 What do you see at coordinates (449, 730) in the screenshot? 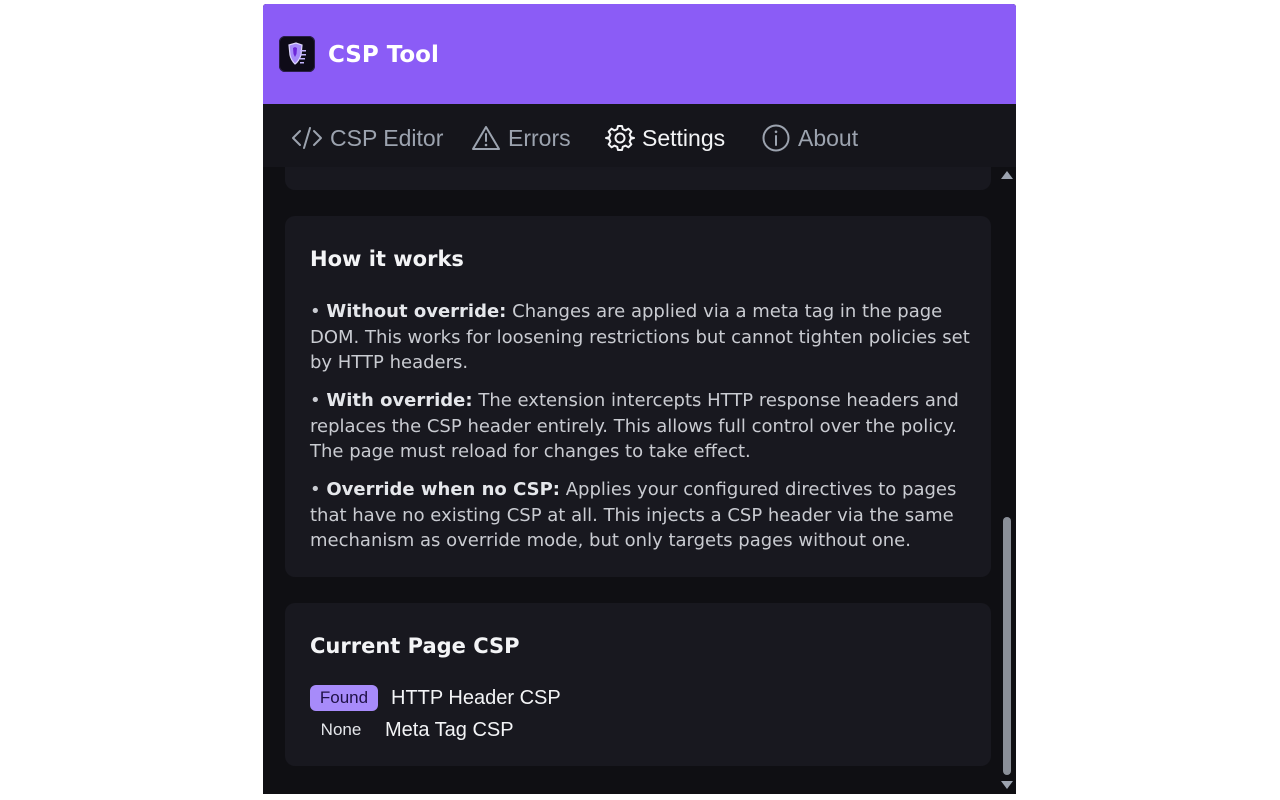
I see `meta-tag-csp-label: Meta Tag CSP` at bounding box center [449, 730].